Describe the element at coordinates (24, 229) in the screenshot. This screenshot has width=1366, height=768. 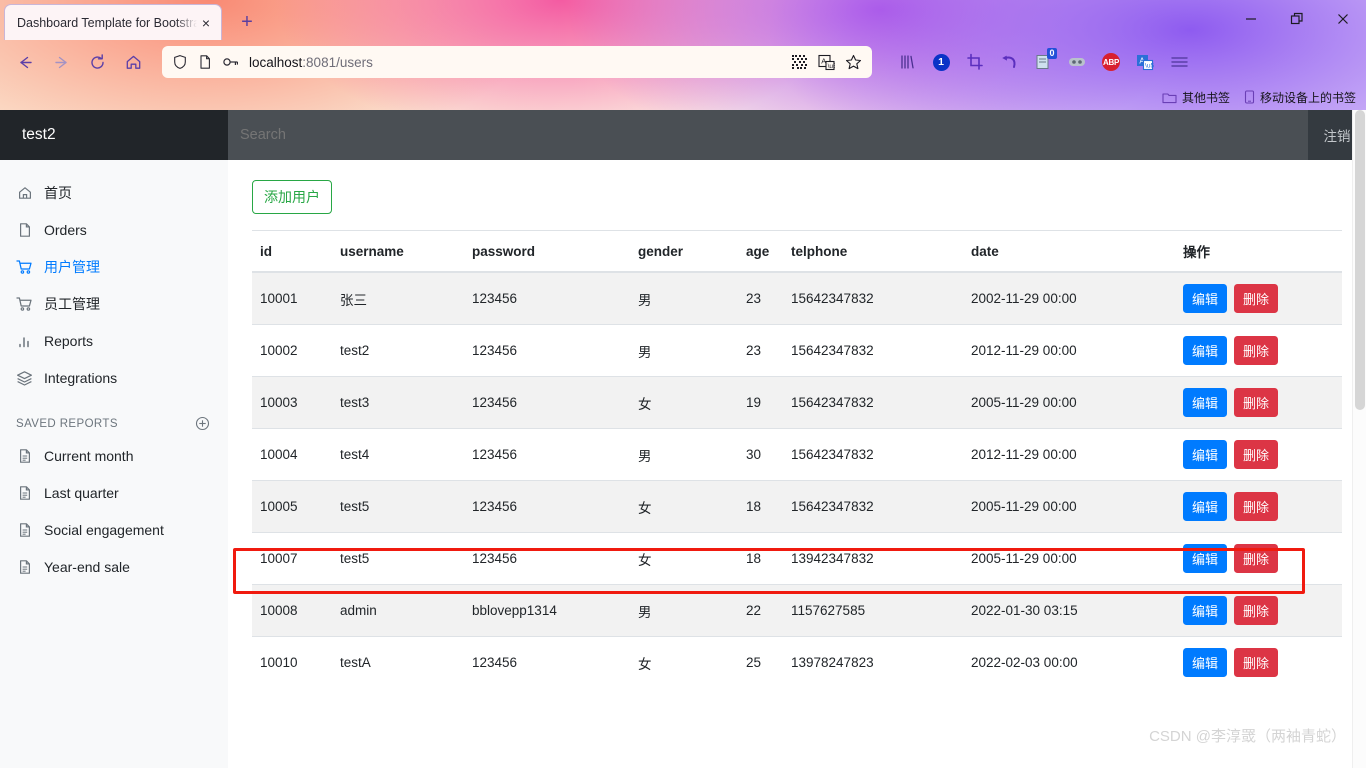
I see `file-icon` at that location.